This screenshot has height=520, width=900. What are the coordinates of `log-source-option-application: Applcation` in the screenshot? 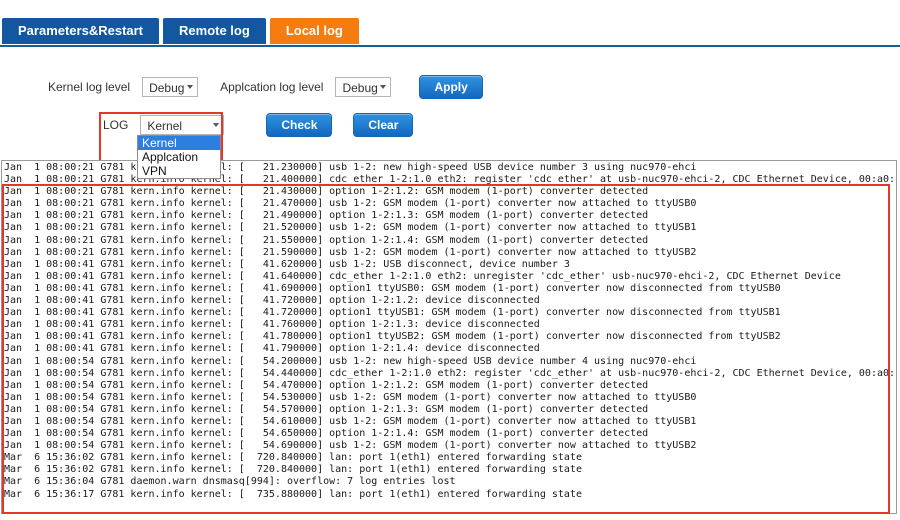 It's located at (179, 157).